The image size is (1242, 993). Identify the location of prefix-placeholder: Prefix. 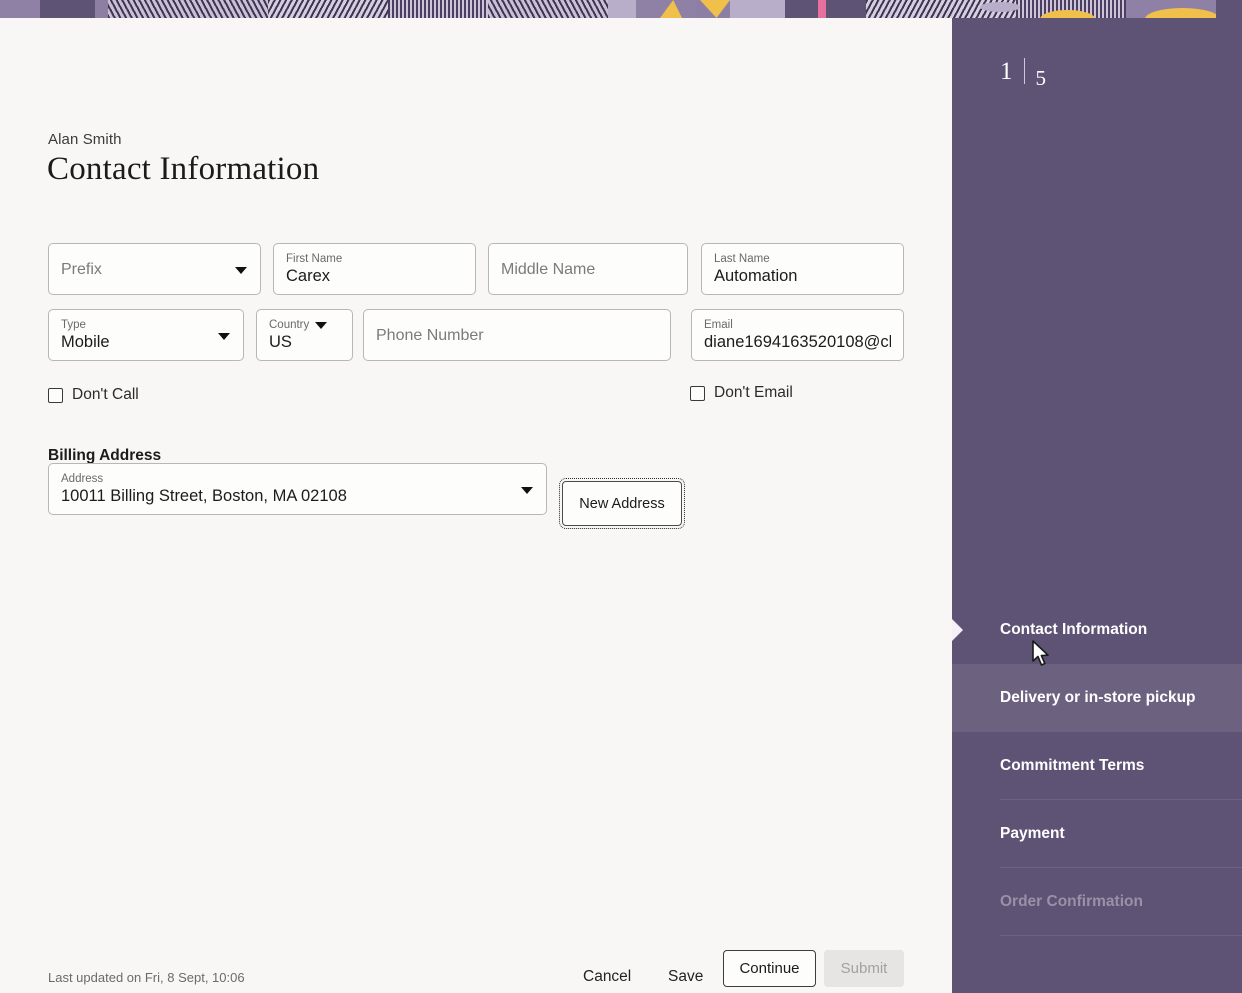
(81, 269).